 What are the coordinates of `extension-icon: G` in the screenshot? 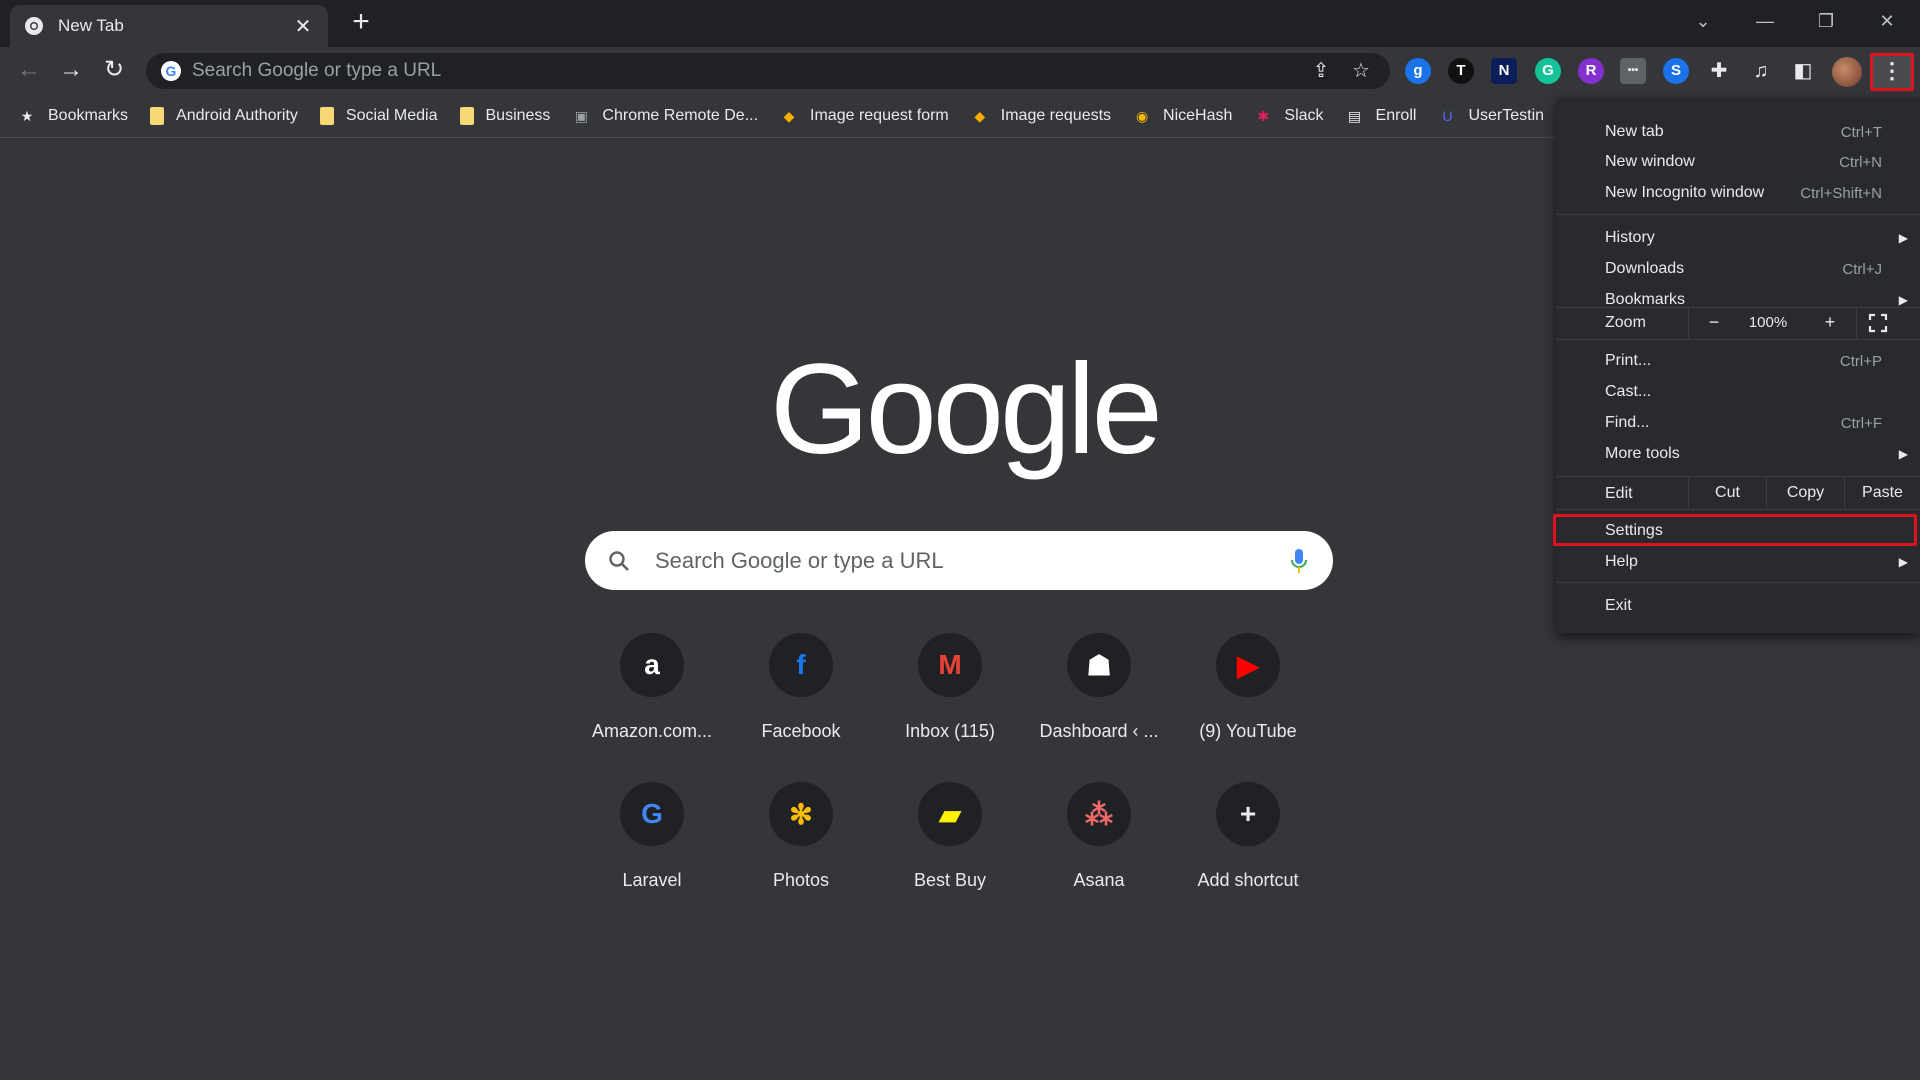 It's located at (1548, 71).